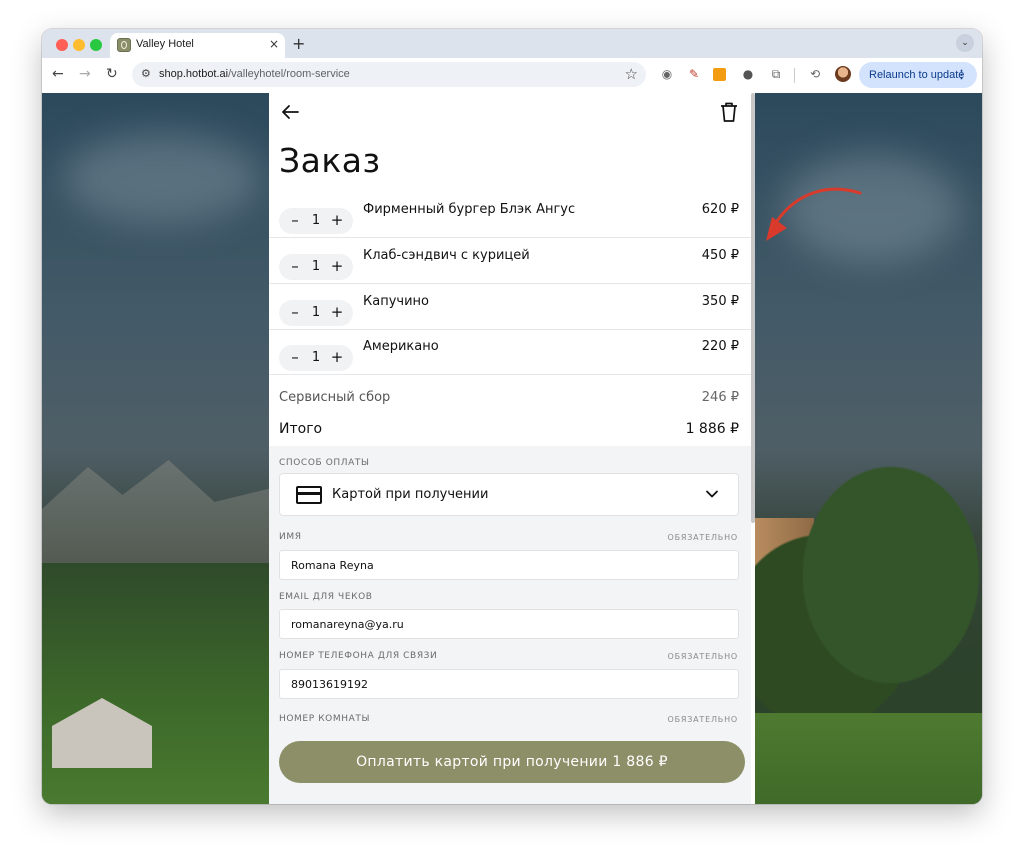 The image size is (1024, 860). I want to click on credit-card-icon, so click(309, 495).